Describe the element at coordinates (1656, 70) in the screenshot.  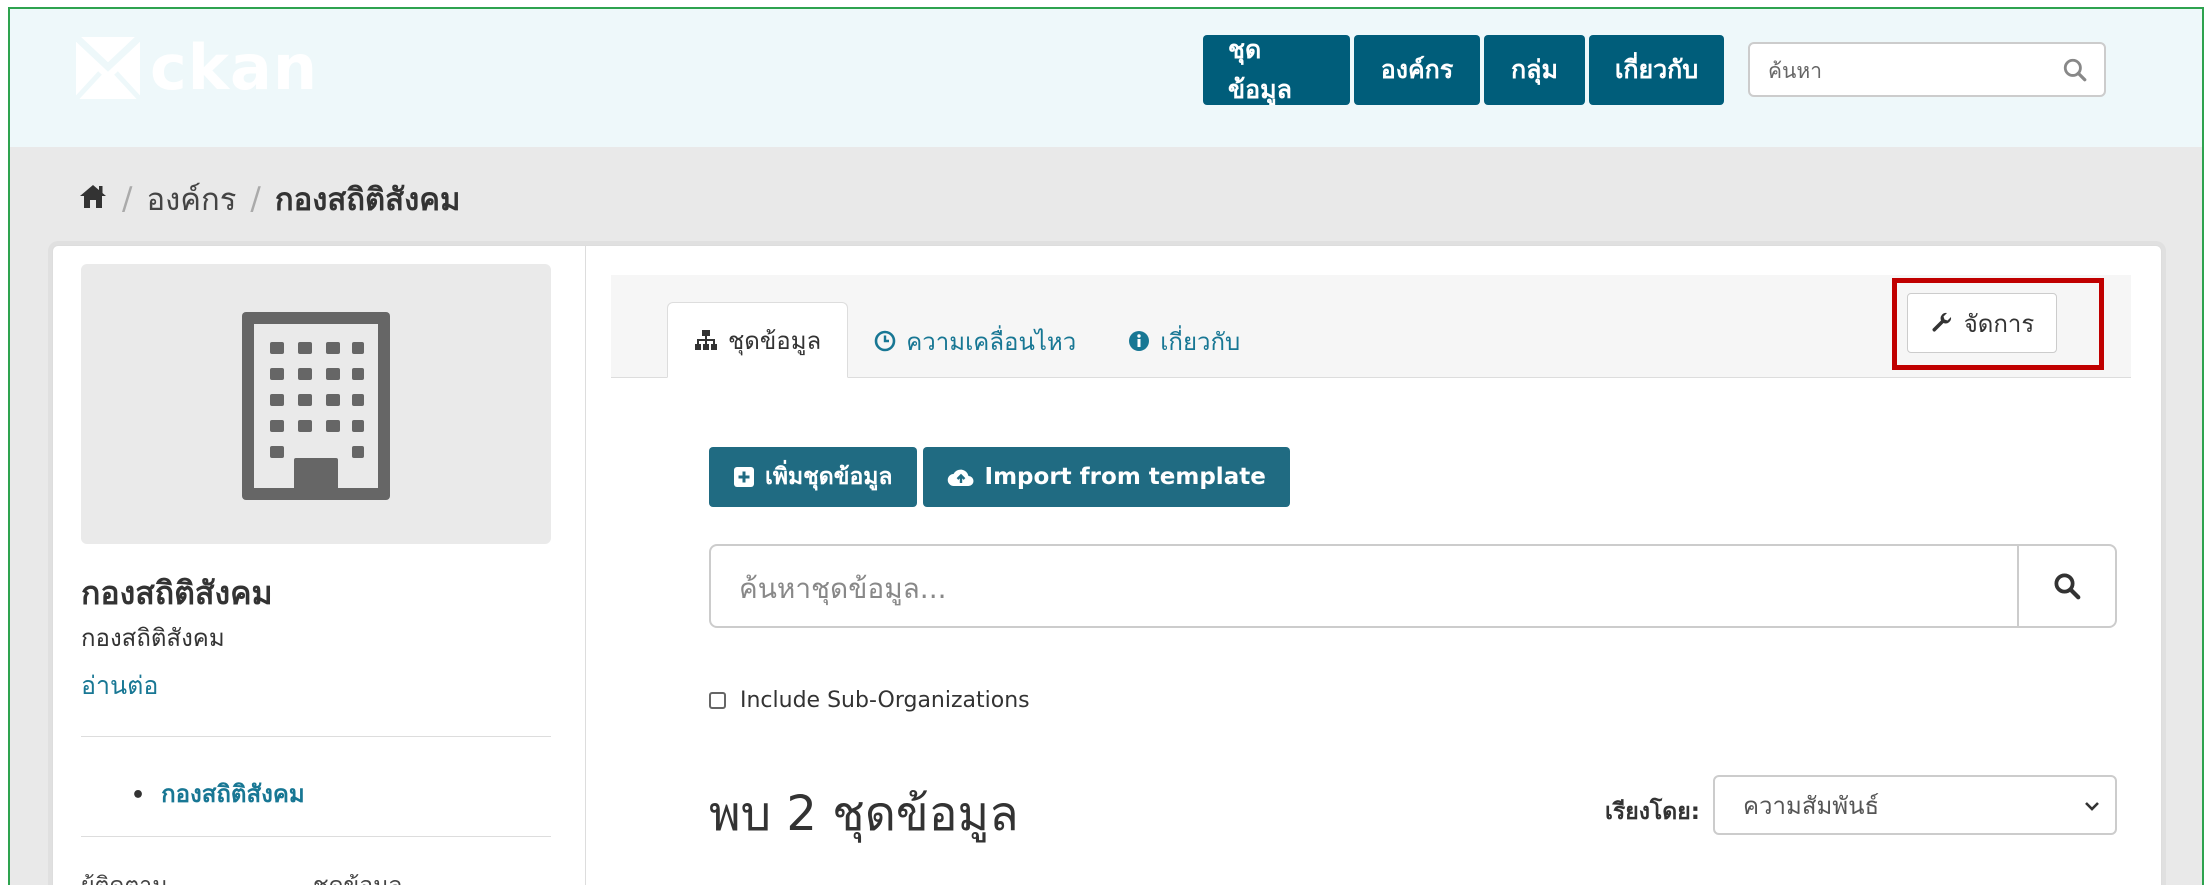
I see `nav-about: เกี่ยวกับ` at that location.